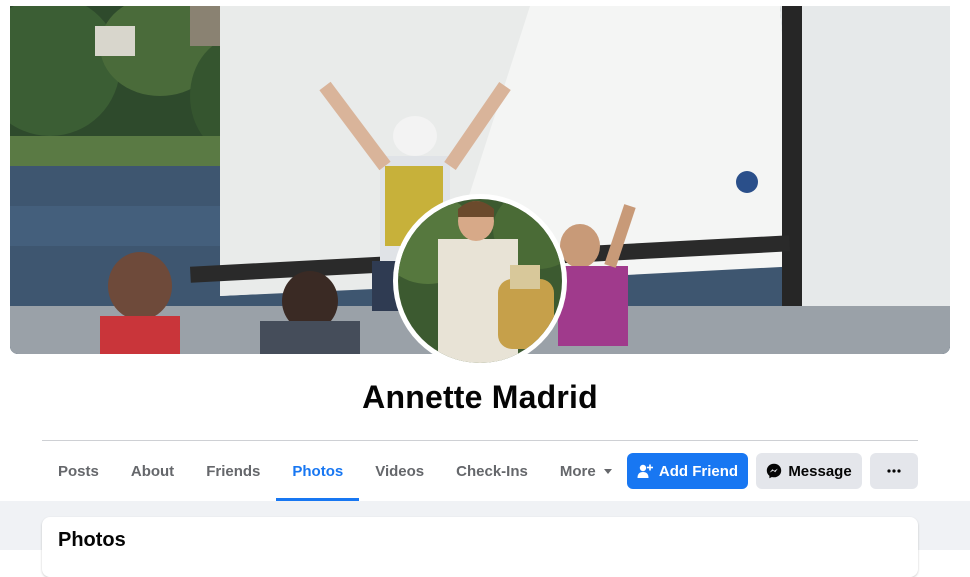  I want to click on add-friend-button: Add Friend, so click(687, 471).